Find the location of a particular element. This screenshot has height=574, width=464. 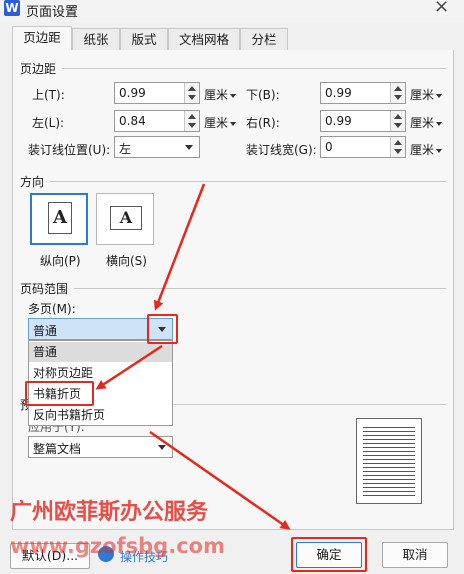

arrow-to-dropdown is located at coordinates (179, 247).